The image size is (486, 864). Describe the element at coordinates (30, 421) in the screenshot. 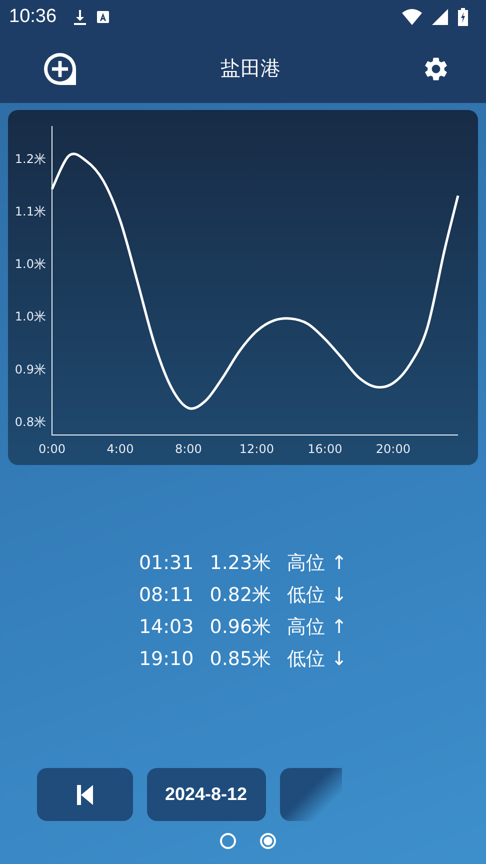

I see `y-axis-label: 0.8米` at that location.